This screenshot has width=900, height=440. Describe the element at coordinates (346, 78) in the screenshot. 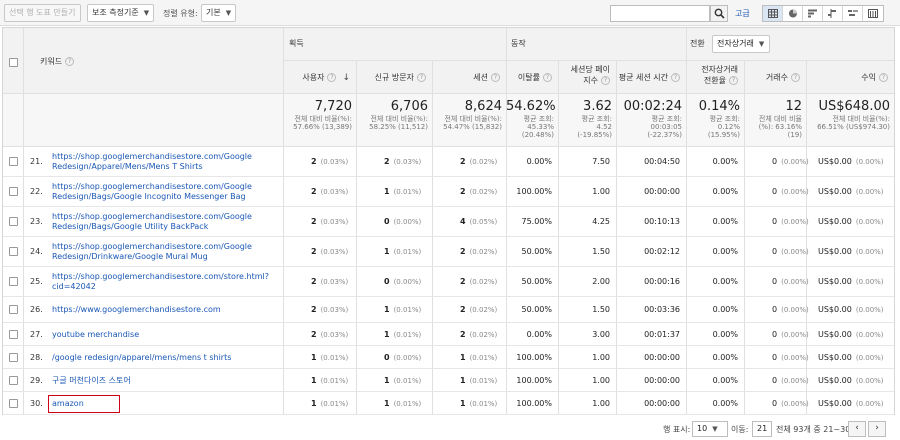

I see `sort-descending-icon: ↓` at that location.